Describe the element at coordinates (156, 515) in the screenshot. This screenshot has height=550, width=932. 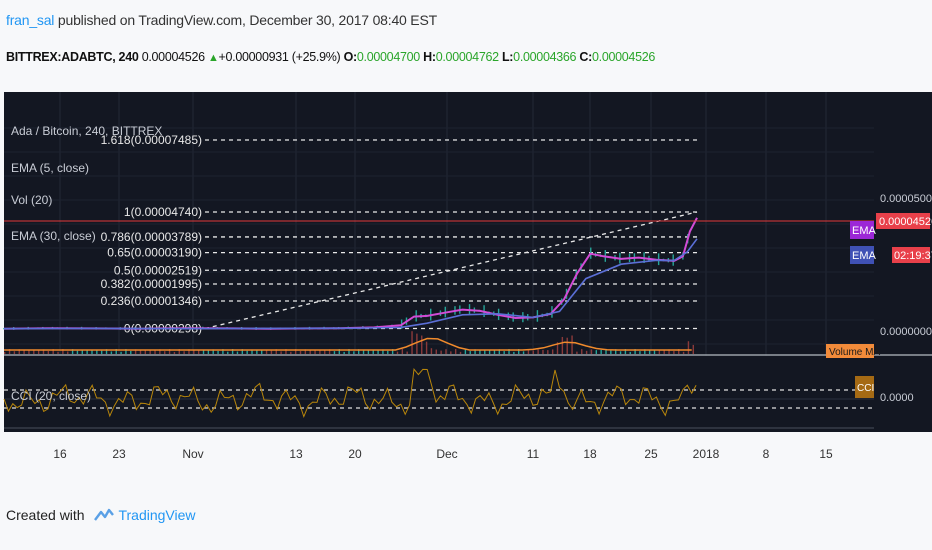
I see `tradingview-brand-link: TradingView` at that location.